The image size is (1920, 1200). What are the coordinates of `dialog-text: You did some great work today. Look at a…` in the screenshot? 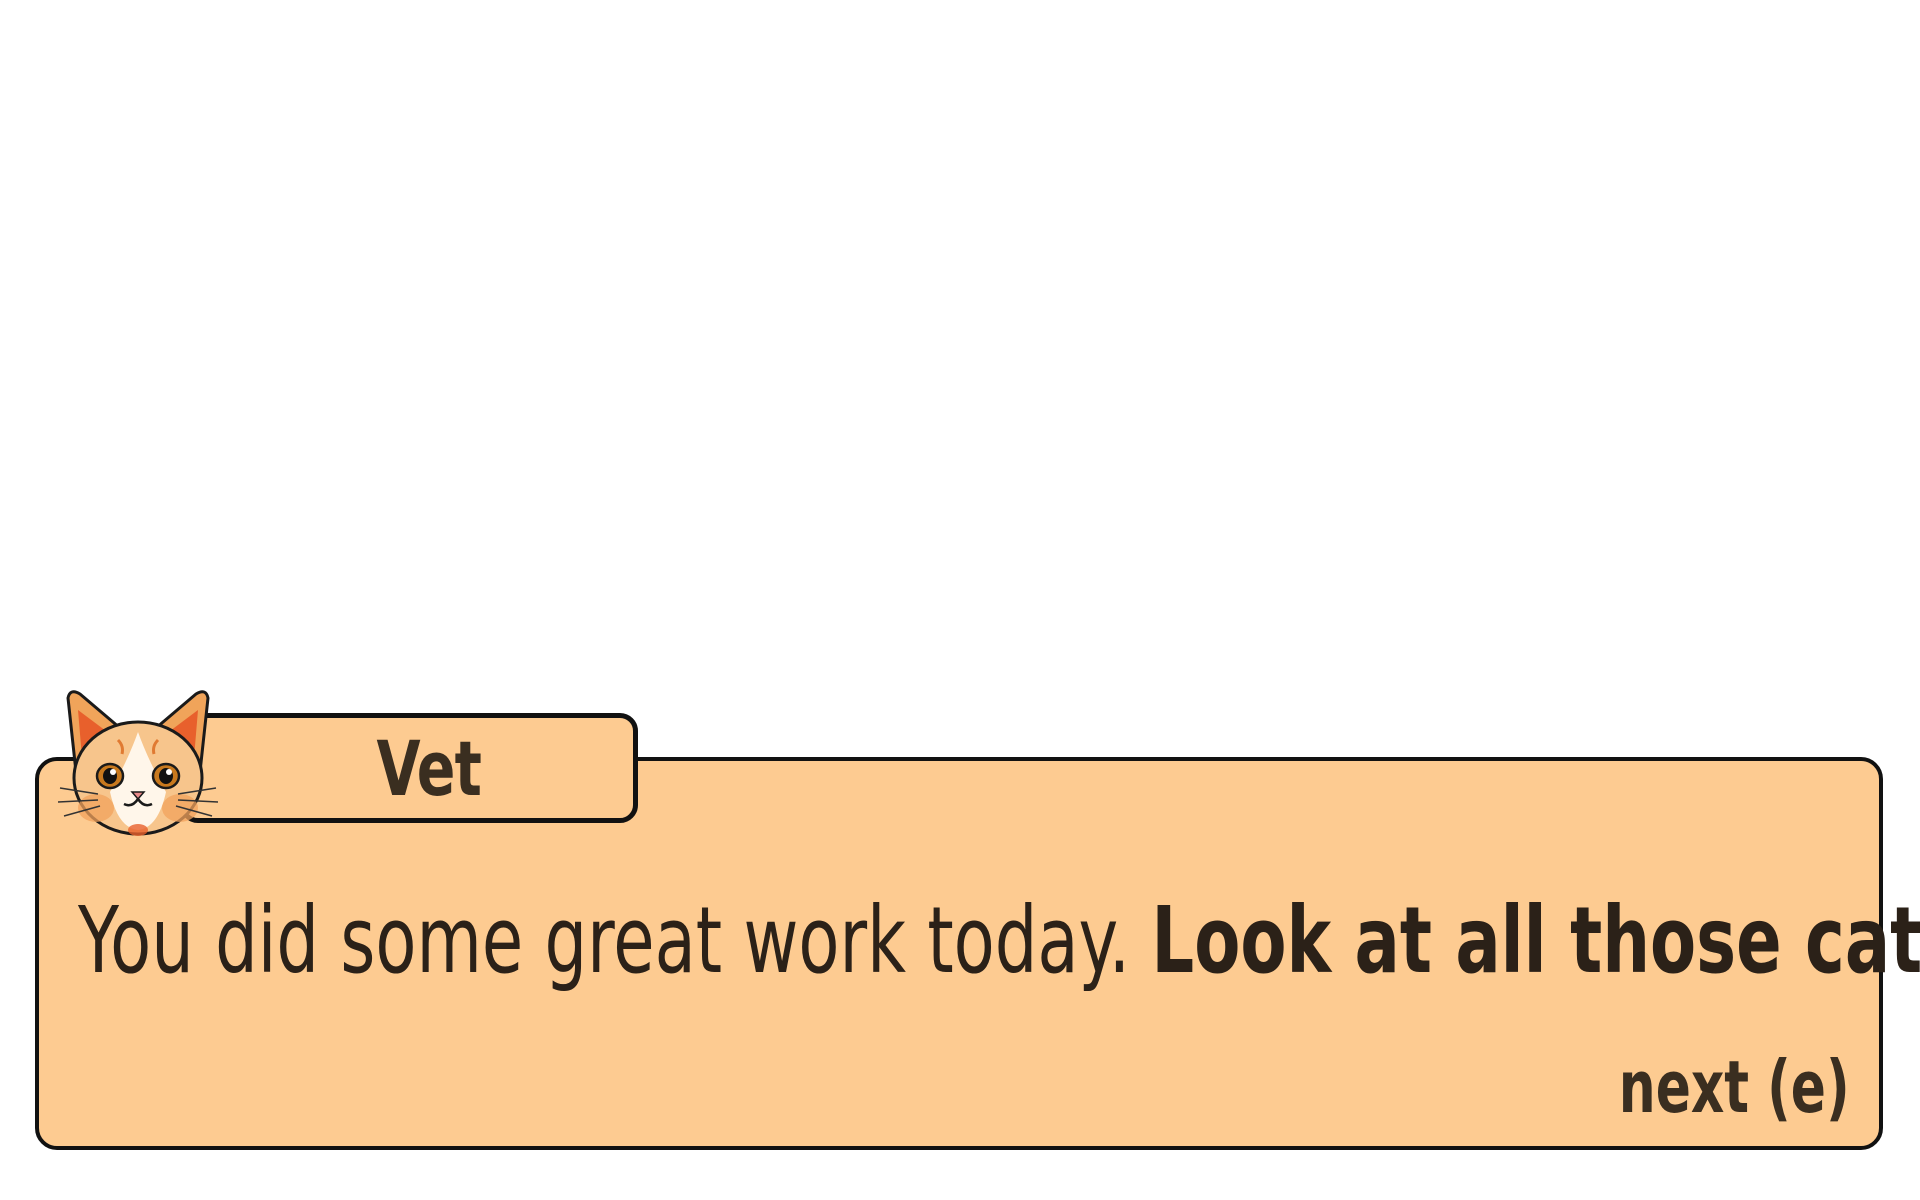 It's located at (999, 941).